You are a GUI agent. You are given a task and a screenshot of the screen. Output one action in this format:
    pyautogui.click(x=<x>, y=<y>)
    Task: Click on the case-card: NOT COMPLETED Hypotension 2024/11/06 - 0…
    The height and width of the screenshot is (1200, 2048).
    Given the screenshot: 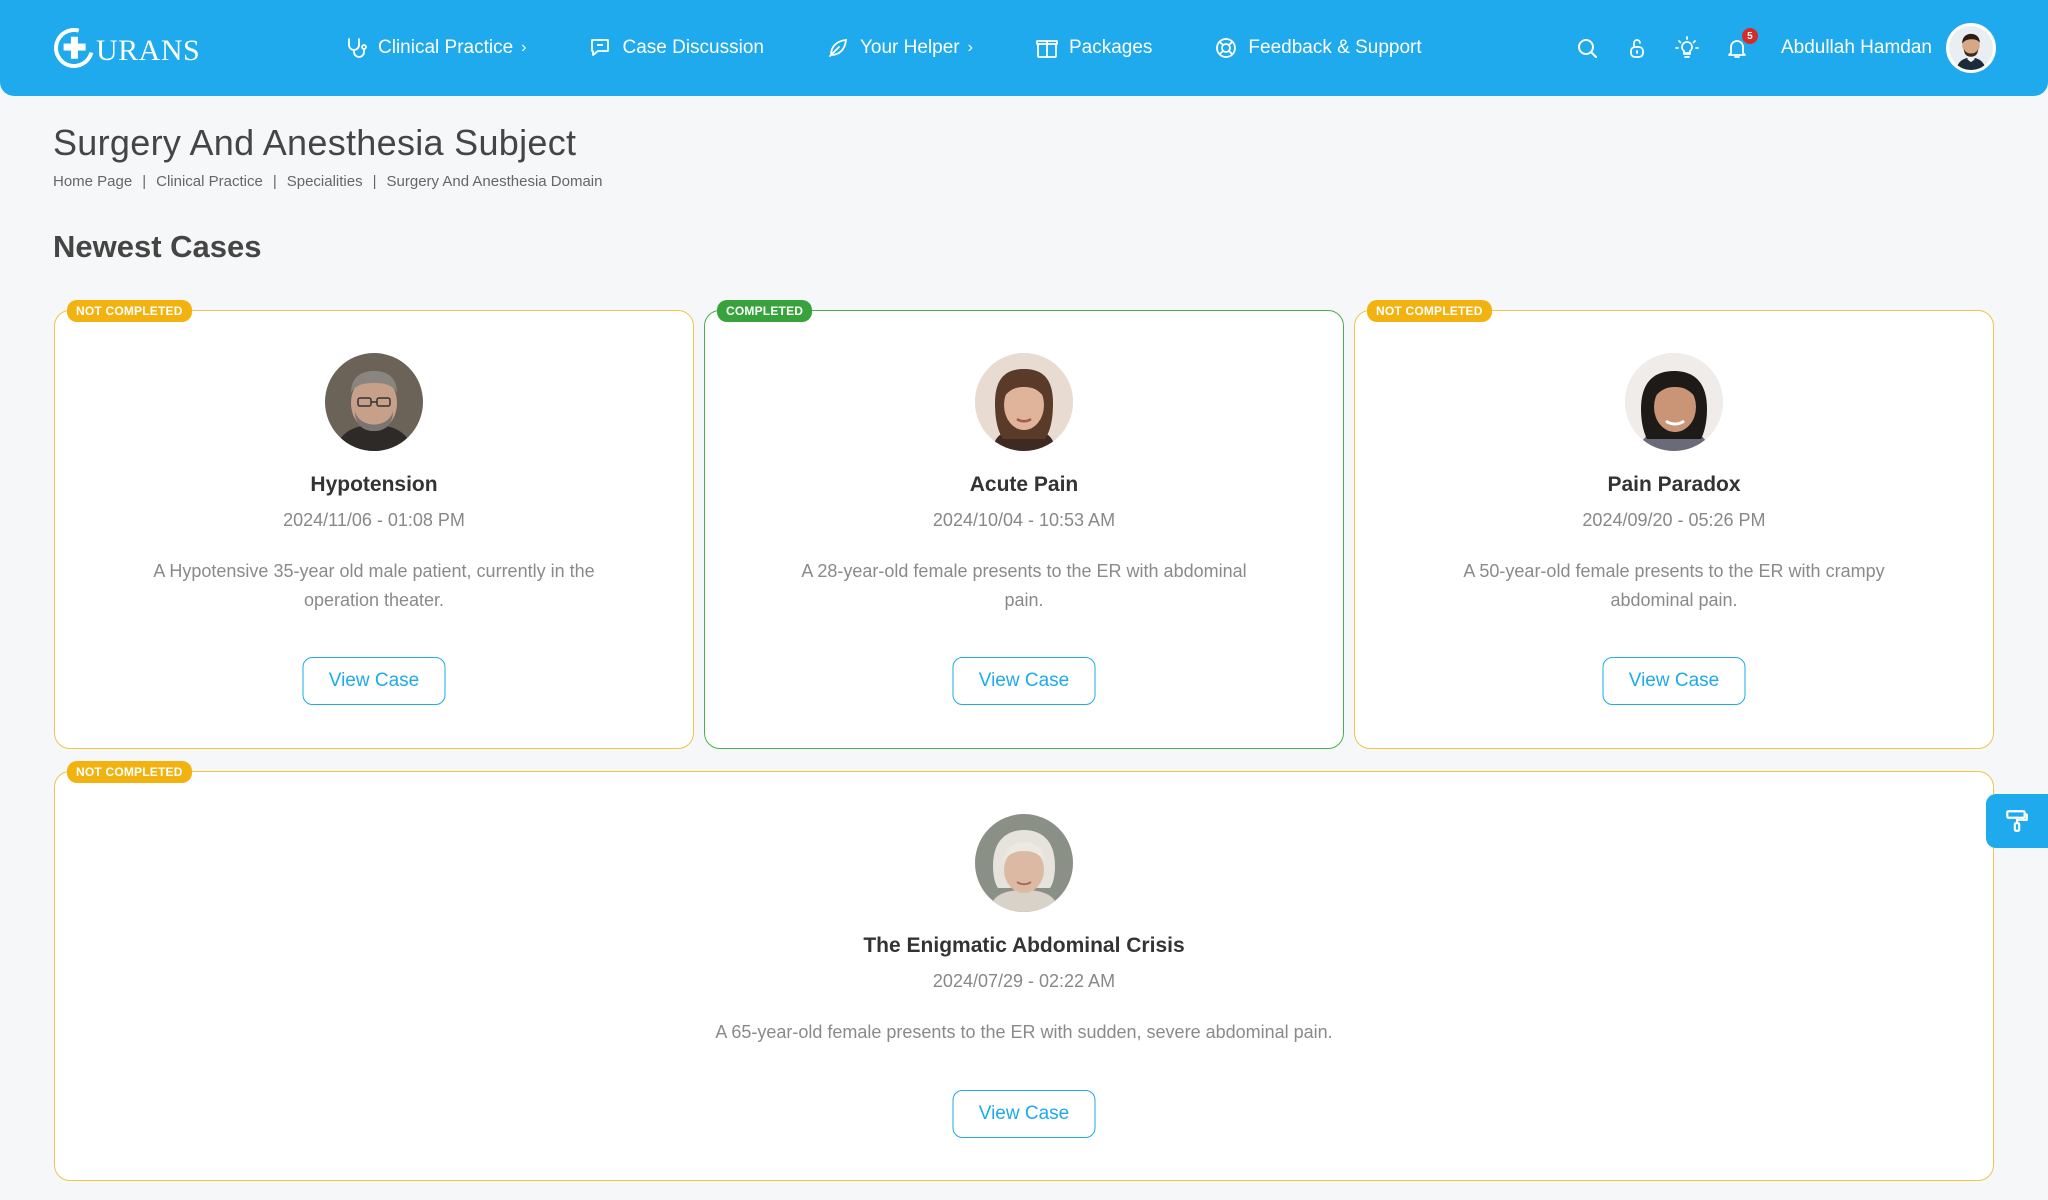 What is the action you would take?
    pyautogui.click(x=374, y=524)
    